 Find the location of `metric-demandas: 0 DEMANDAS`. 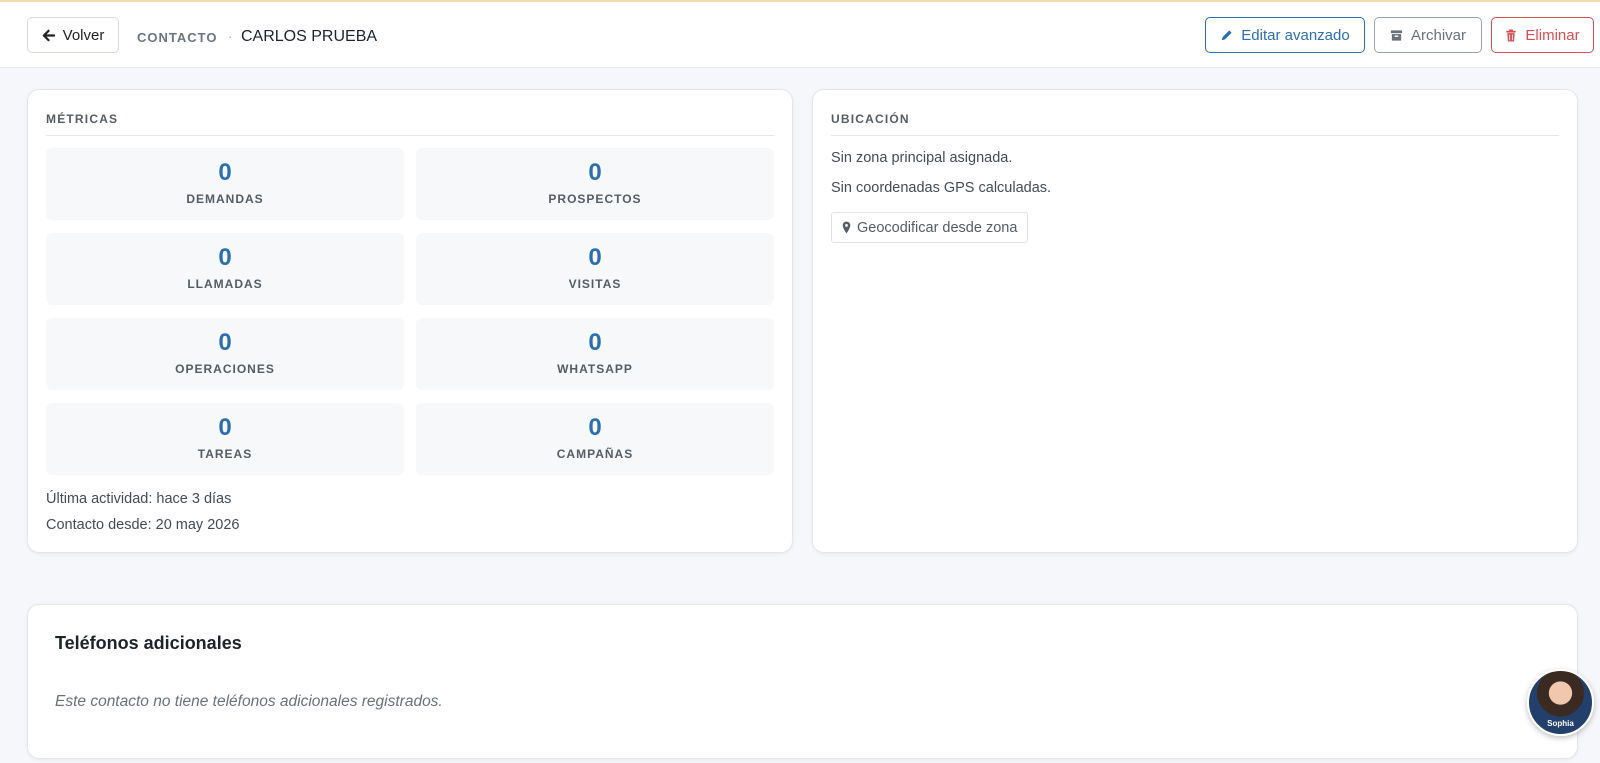

metric-demandas: 0 DEMANDAS is located at coordinates (225, 184).